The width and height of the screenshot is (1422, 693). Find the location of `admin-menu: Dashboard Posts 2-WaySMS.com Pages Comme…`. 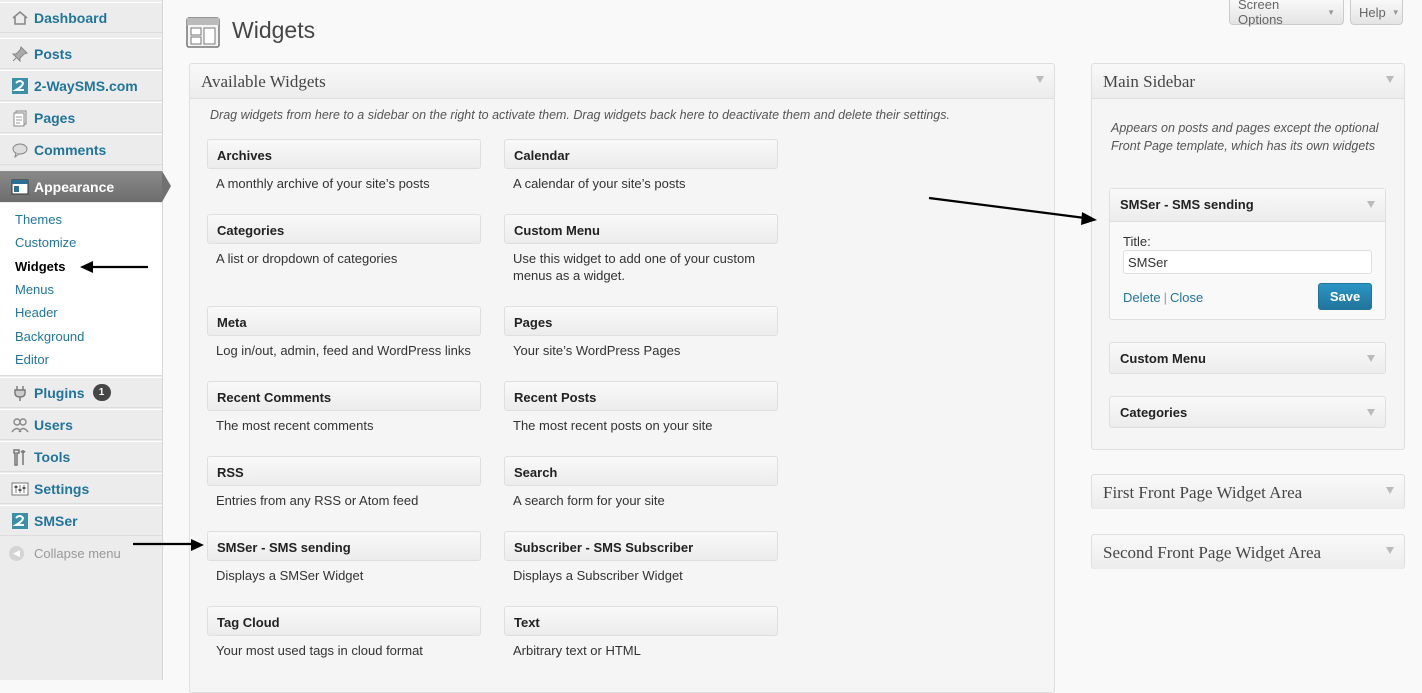

admin-menu: Dashboard Posts 2-WaySMS.com Pages Comme… is located at coordinates (85, 340).